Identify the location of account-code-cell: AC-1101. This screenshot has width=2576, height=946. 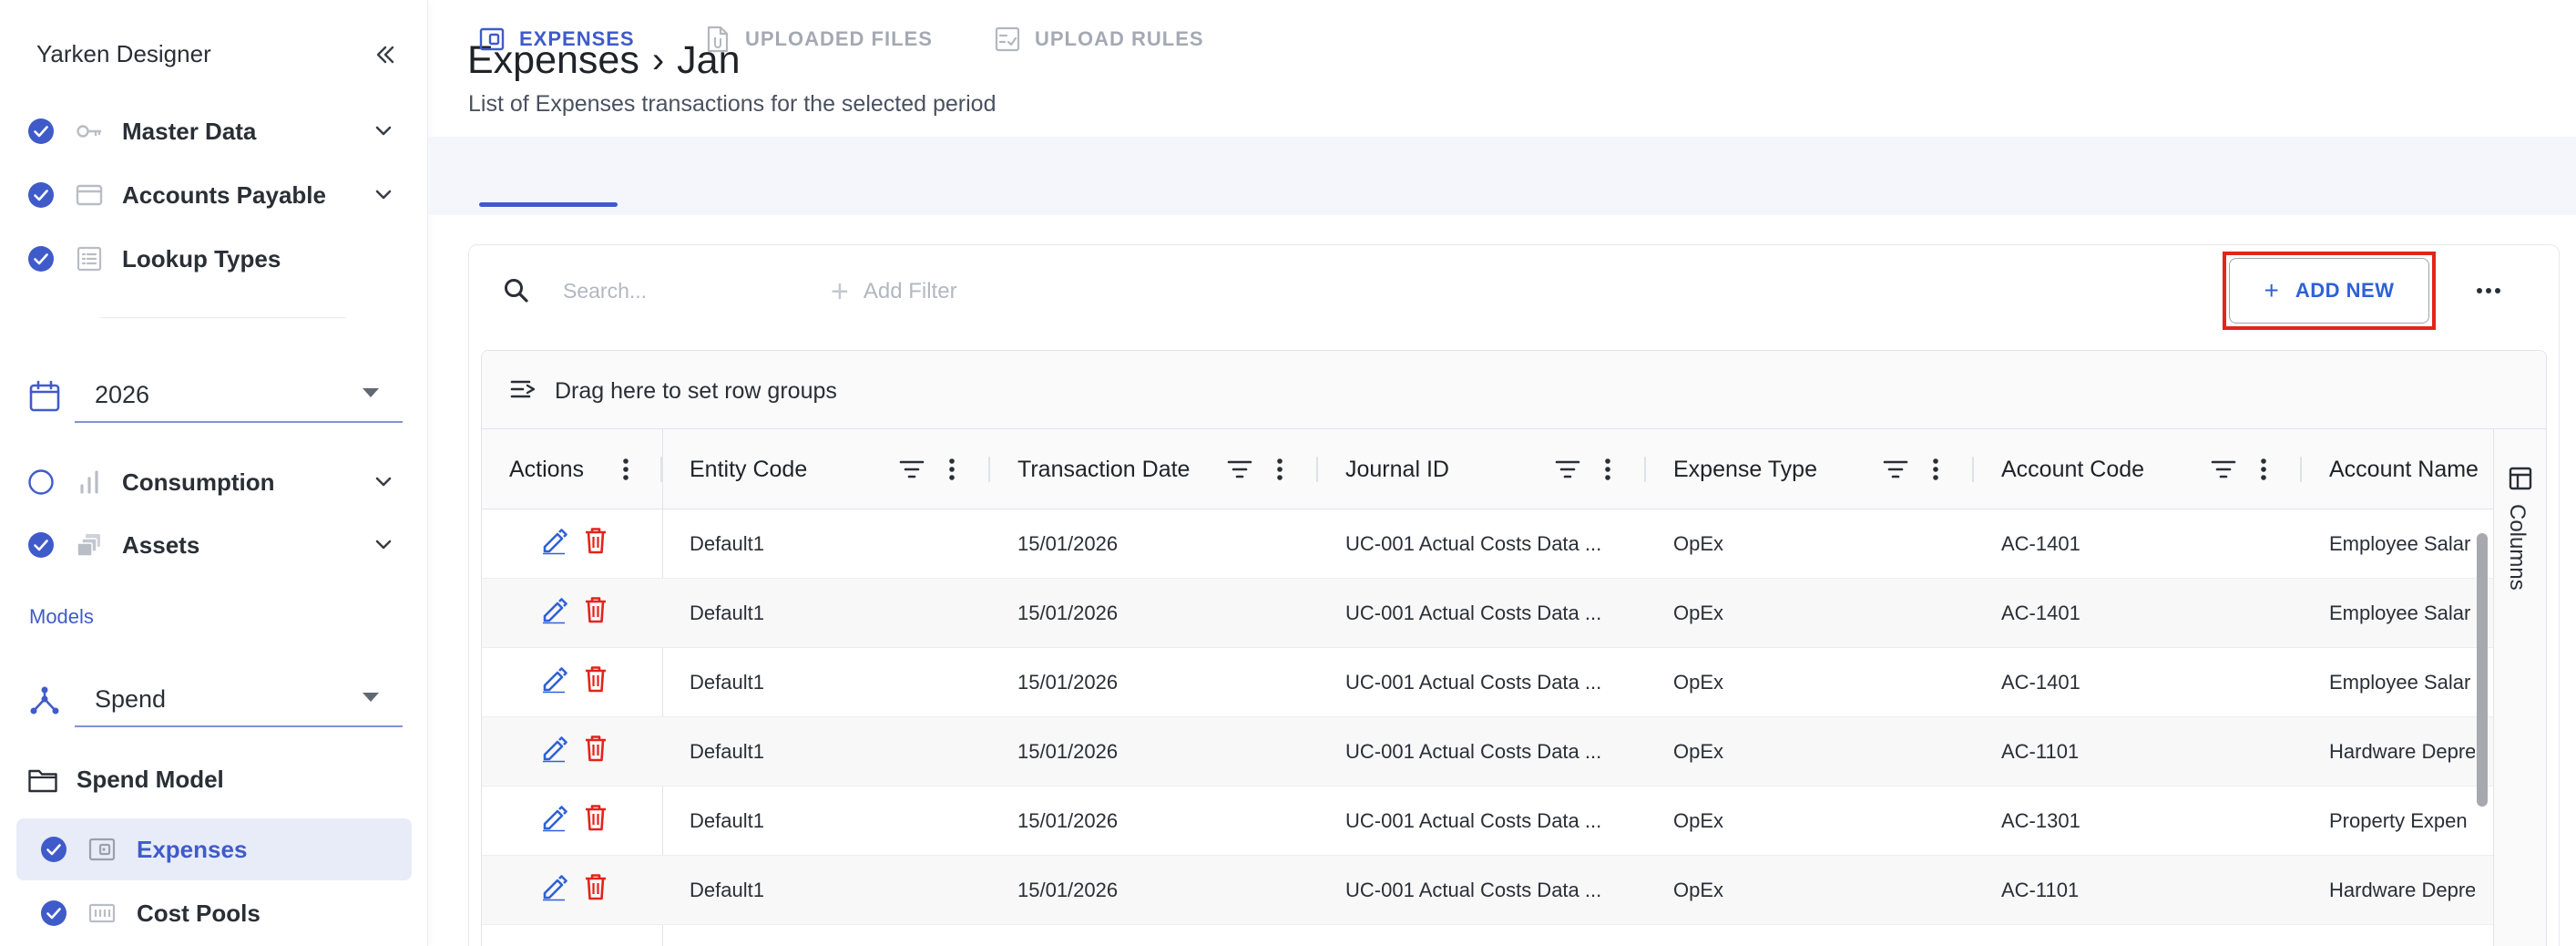
(2040, 890).